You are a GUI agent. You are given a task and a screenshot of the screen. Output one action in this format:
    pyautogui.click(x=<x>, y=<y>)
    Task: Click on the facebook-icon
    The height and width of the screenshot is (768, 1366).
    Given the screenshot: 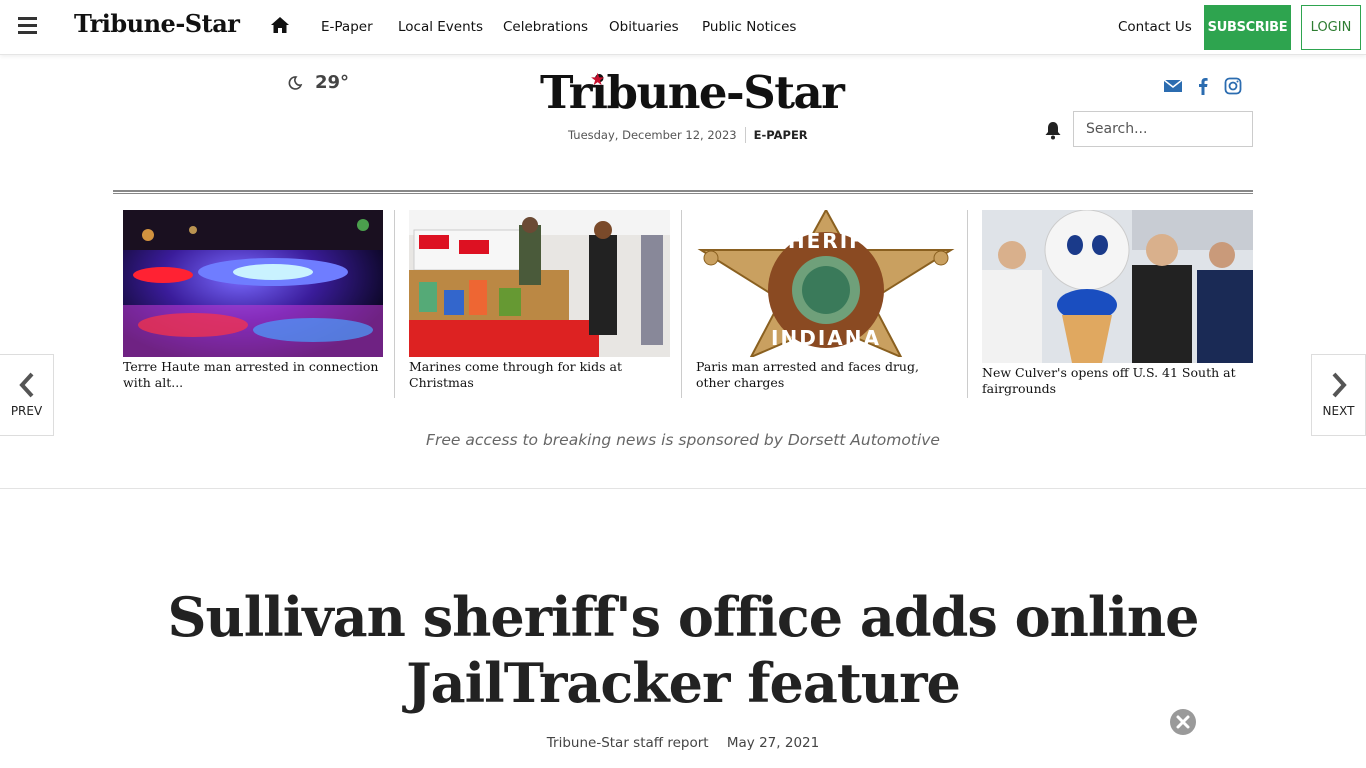 What is the action you would take?
    pyautogui.click(x=1203, y=86)
    